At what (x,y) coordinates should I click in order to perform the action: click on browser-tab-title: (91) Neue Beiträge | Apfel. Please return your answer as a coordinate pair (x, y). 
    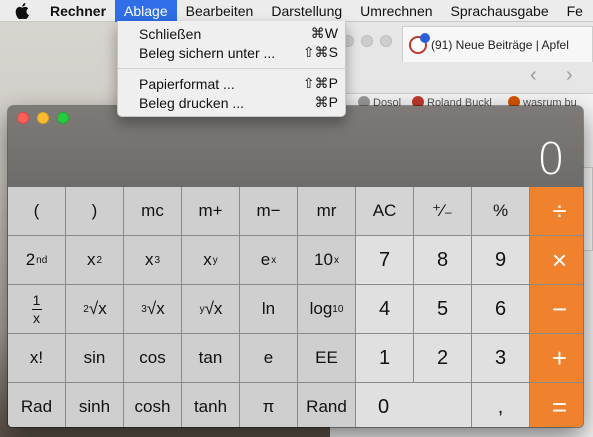
    Looking at the image, I should click on (500, 44).